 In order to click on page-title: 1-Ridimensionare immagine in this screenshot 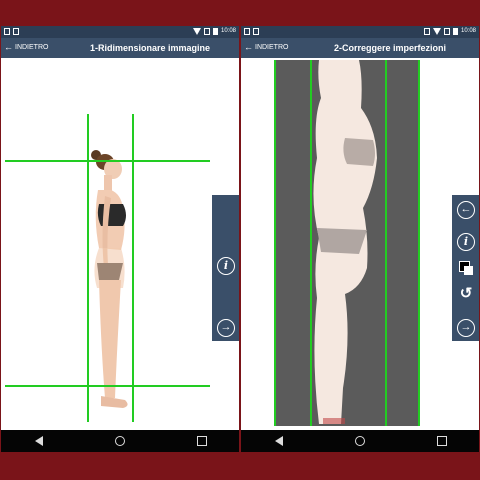, I will do `click(150, 48)`.